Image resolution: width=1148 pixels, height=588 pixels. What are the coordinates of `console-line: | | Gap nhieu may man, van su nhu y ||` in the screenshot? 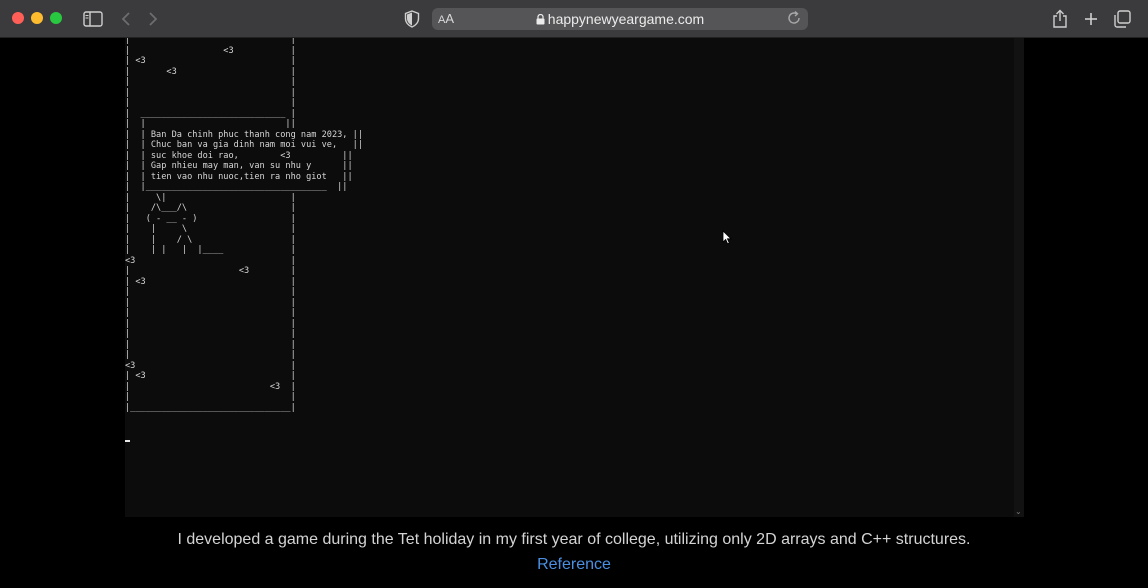 It's located at (239, 166).